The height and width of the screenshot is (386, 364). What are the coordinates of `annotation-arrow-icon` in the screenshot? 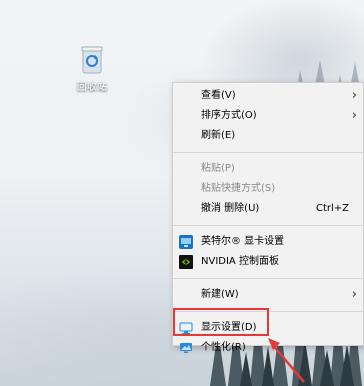 It's located at (286, 360).